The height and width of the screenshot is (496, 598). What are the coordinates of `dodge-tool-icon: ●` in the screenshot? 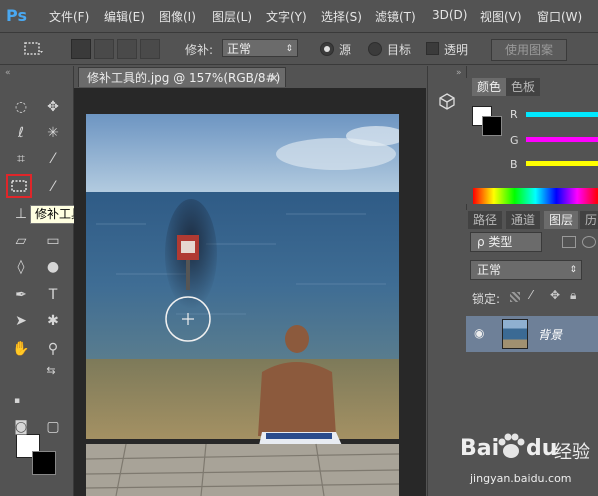 It's located at (53, 267).